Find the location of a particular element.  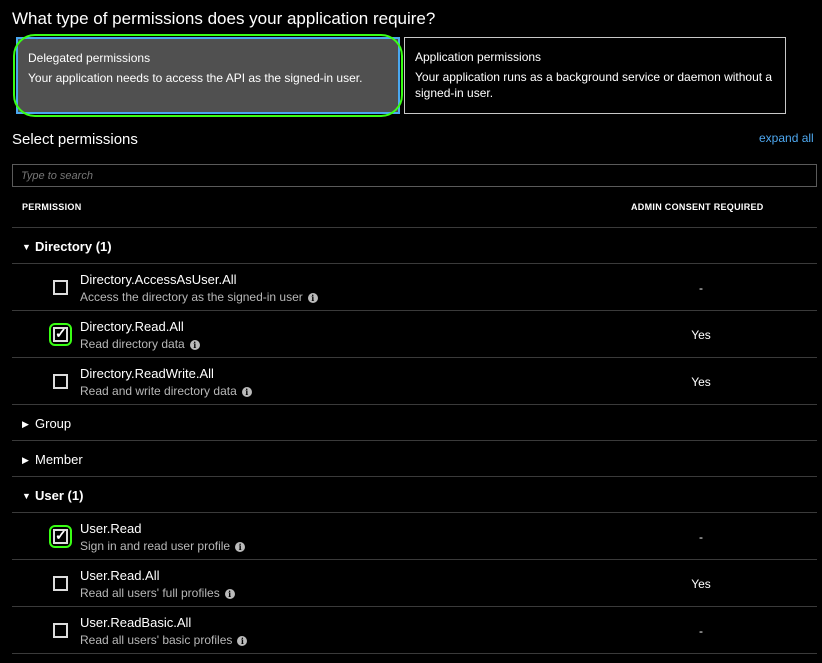

group-row-group: ▶ Group is located at coordinates (414, 423).